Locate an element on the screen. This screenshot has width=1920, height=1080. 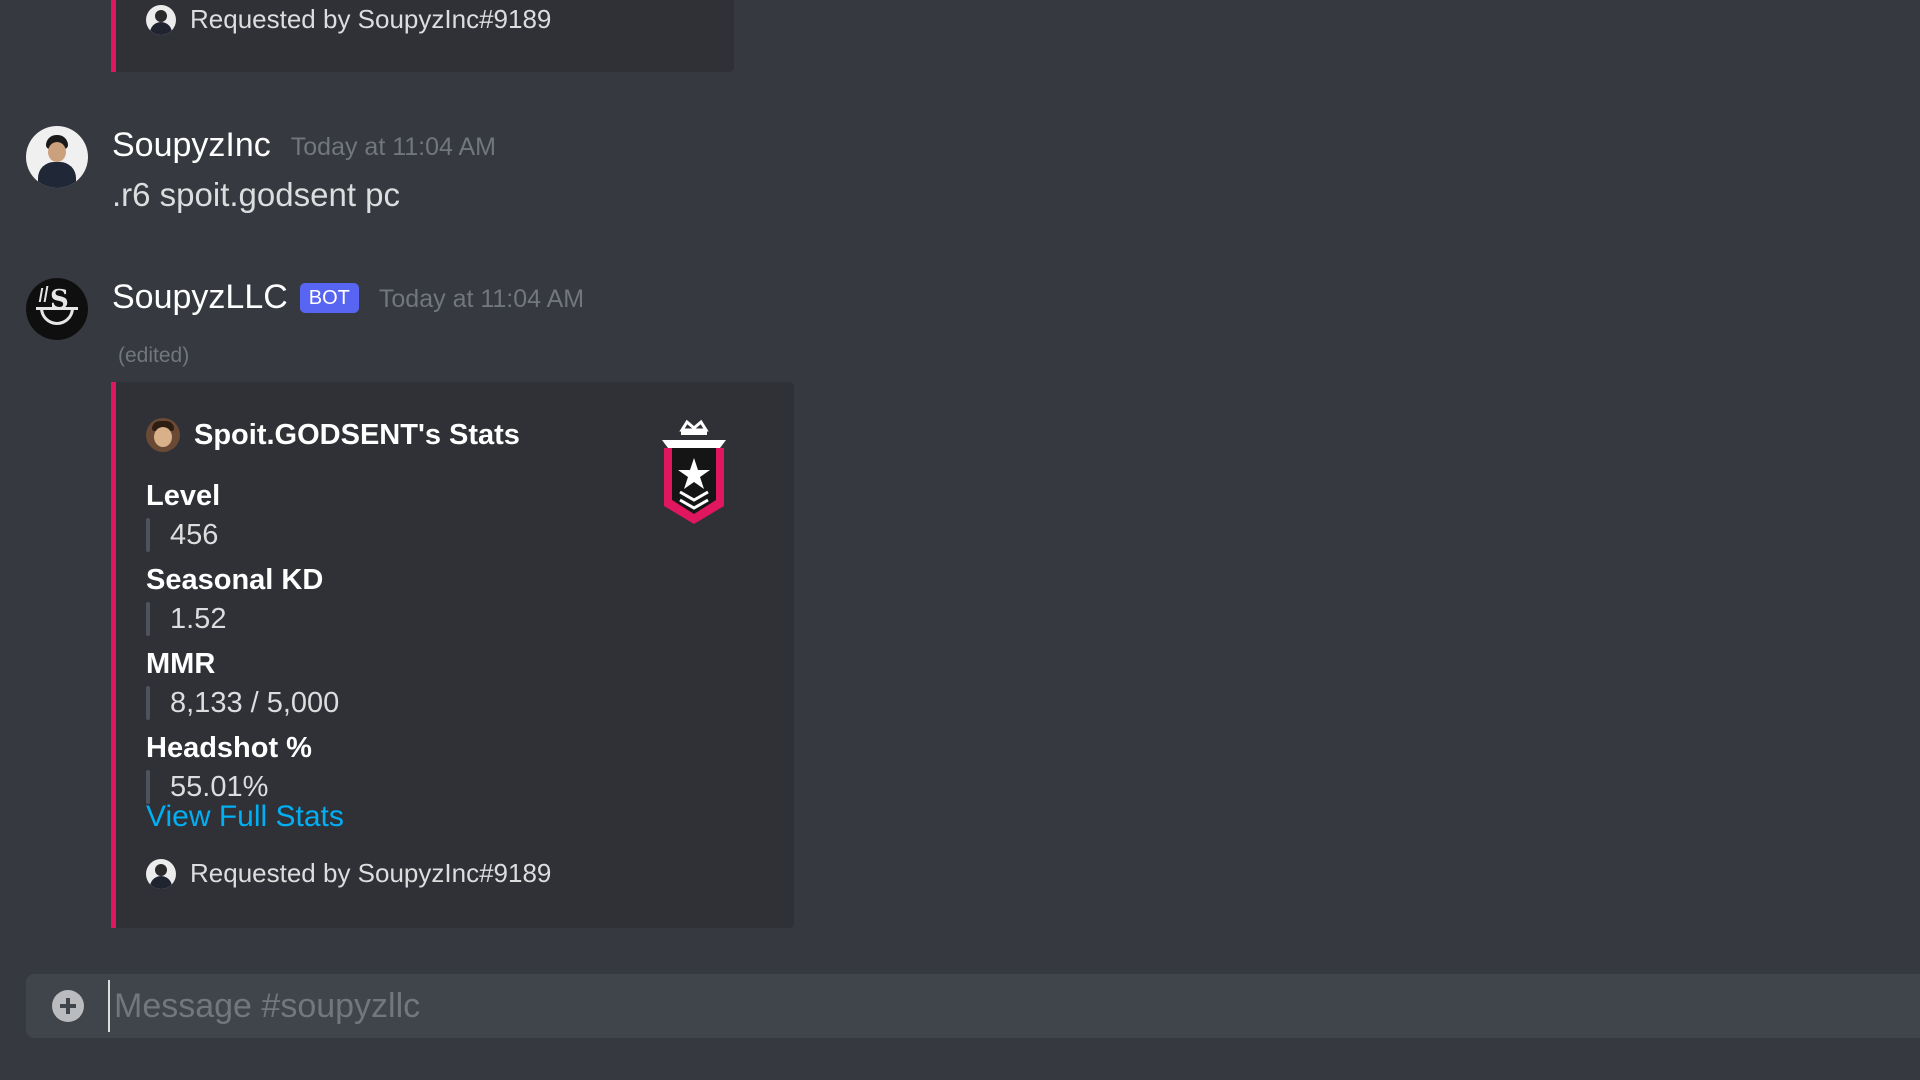
embed-author-name: Spoit.GODSENT's Stats is located at coordinates (357, 434).